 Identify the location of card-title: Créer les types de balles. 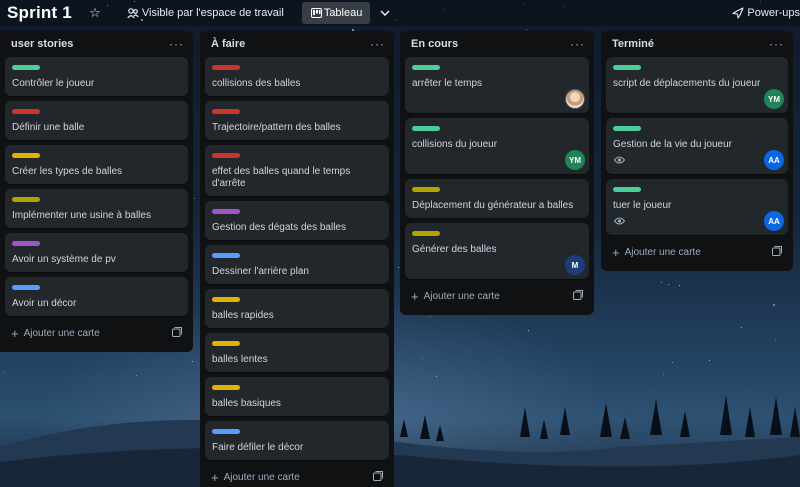
(67, 171).